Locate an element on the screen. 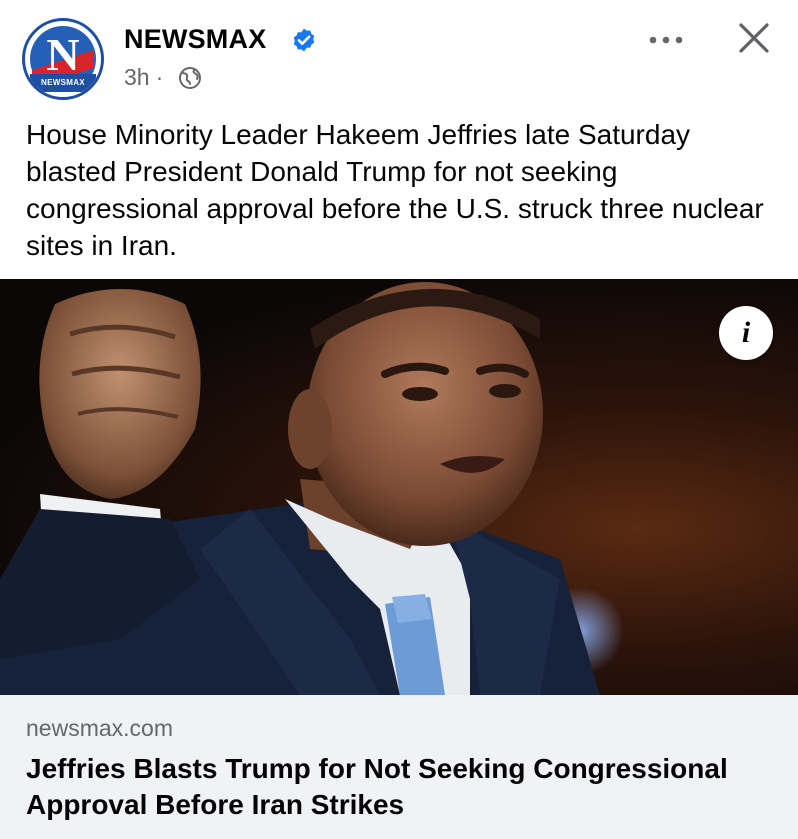 This screenshot has width=798, height=839. globe-icon is located at coordinates (190, 78).